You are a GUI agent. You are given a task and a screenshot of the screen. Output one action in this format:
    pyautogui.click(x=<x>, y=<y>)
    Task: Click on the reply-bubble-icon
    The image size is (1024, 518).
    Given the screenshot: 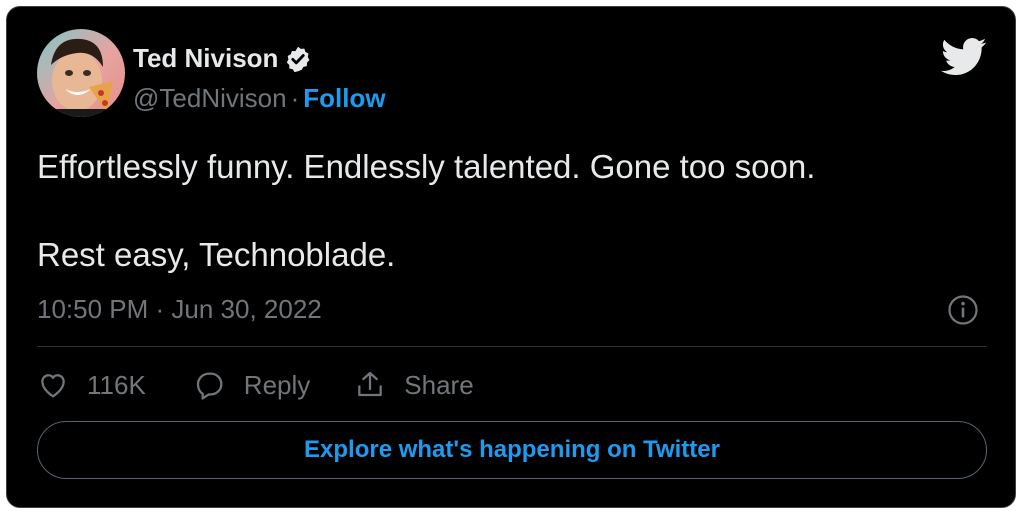 What is the action you would take?
    pyautogui.click(x=209, y=386)
    